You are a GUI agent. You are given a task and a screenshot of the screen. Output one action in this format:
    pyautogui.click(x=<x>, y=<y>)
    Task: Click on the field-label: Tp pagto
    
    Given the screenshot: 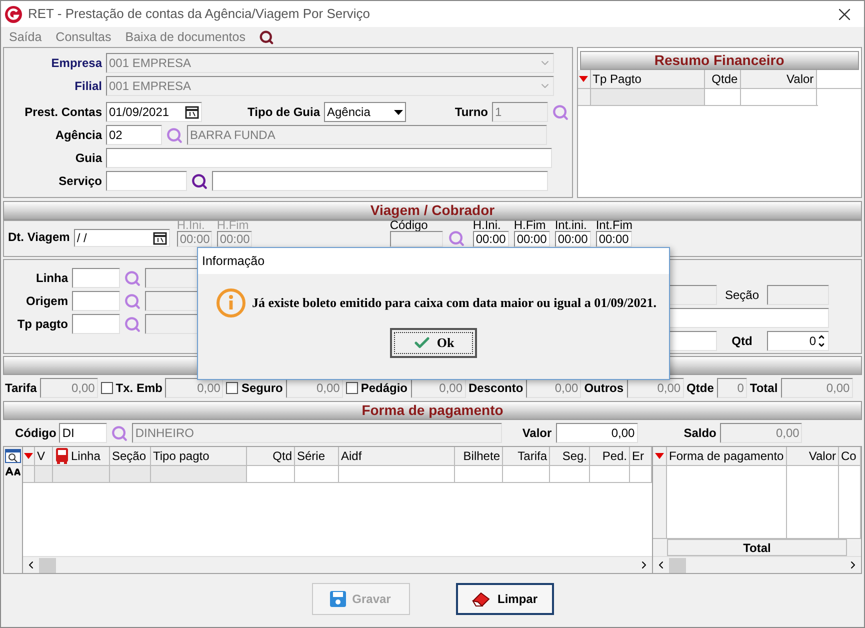 What is the action you would take?
    pyautogui.click(x=42, y=324)
    